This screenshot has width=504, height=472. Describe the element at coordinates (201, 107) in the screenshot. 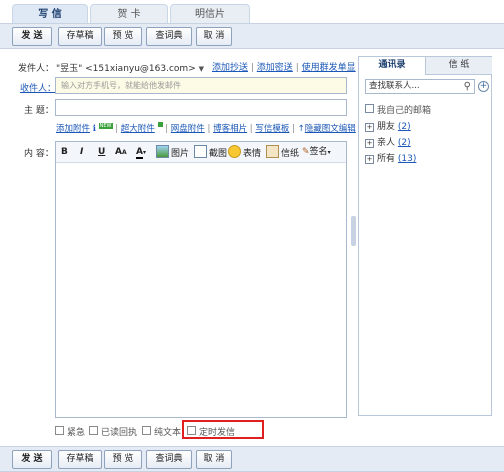

I see `subject-input` at that location.